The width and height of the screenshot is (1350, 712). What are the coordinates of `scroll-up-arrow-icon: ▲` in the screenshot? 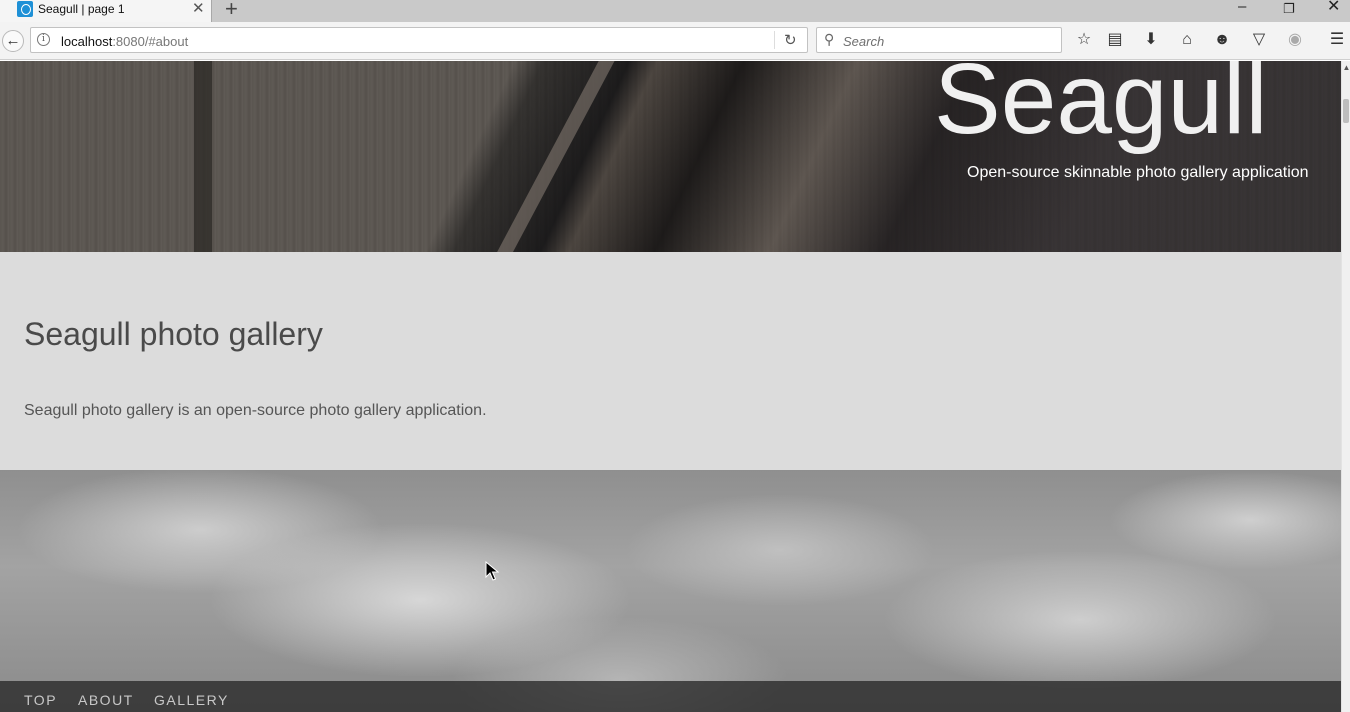 It's located at (1346, 67).